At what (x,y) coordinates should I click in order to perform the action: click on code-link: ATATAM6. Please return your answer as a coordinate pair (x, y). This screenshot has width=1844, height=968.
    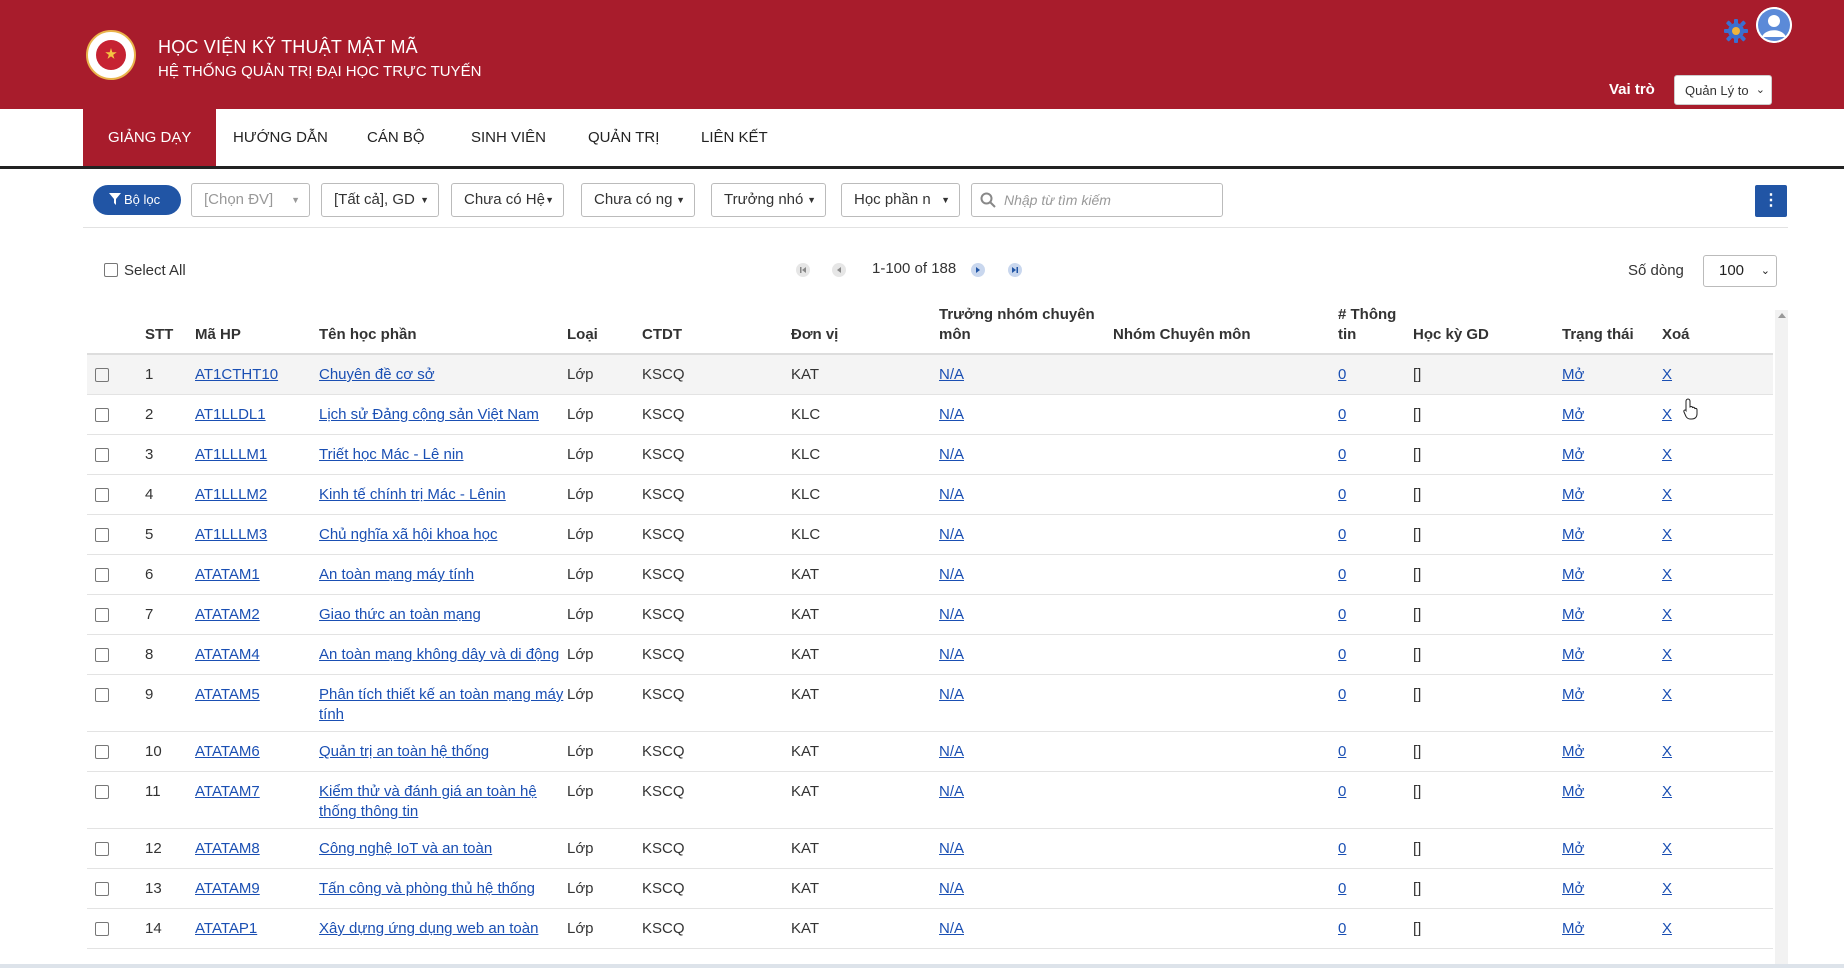
    Looking at the image, I should click on (227, 751).